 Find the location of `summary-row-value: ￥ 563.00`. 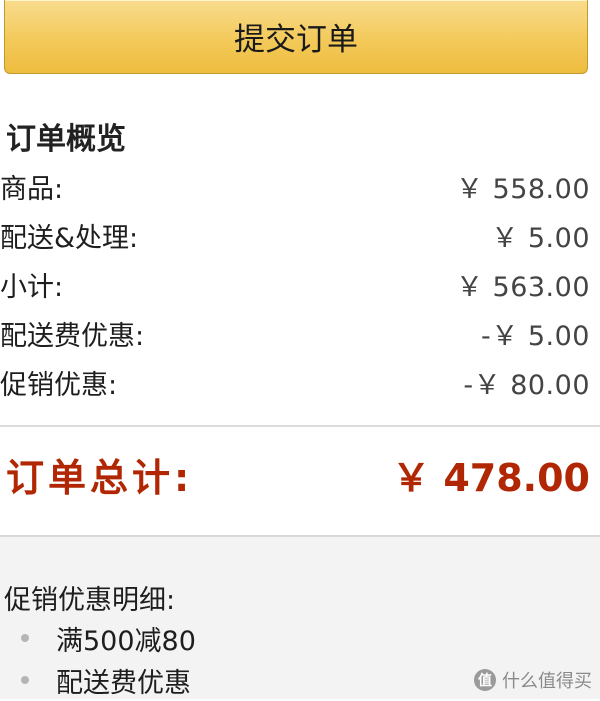

summary-row-value: ￥ 563.00 is located at coordinates (522, 287).